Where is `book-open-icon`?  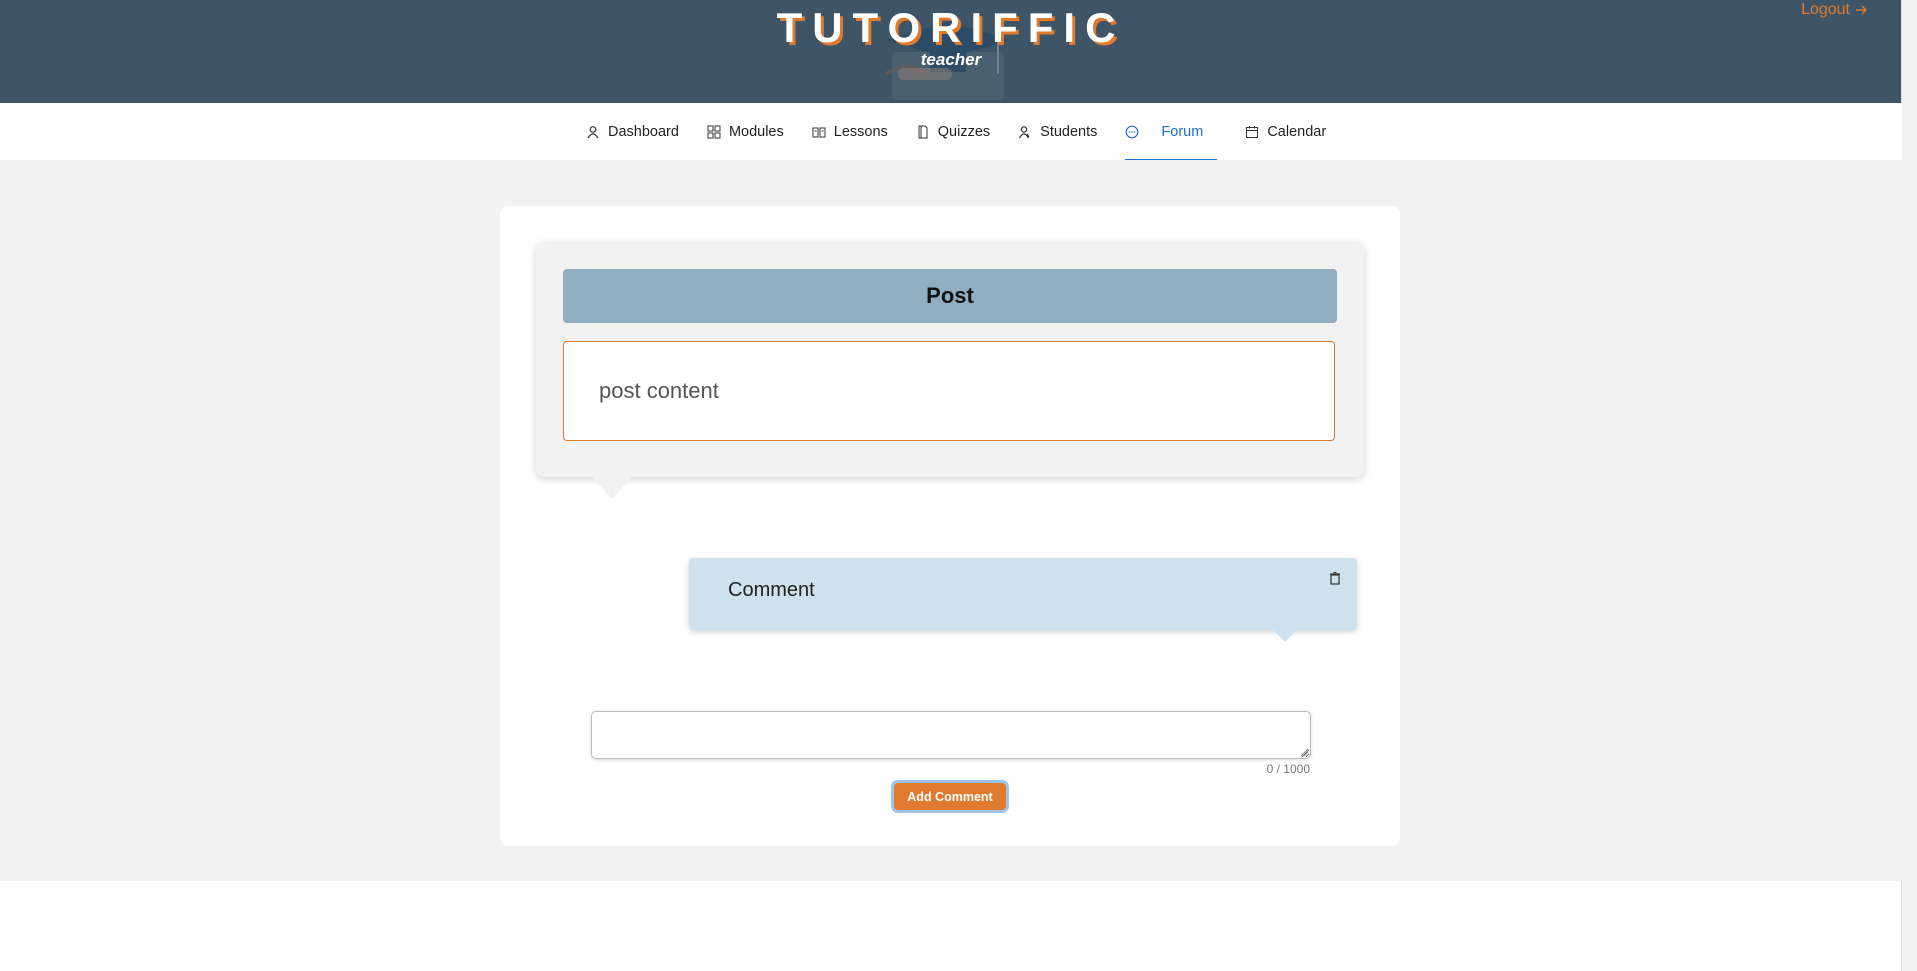
book-open-icon is located at coordinates (819, 132).